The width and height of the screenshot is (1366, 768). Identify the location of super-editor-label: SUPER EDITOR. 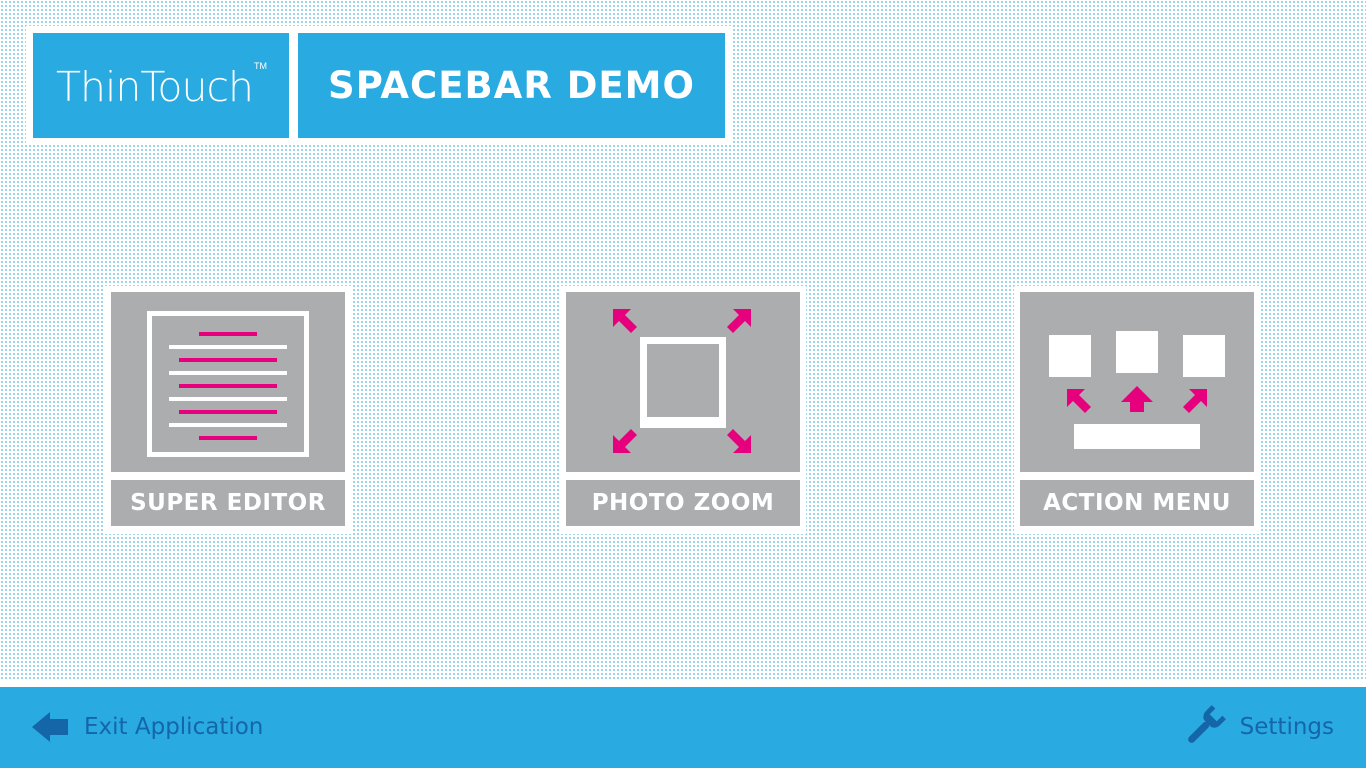
(228, 503).